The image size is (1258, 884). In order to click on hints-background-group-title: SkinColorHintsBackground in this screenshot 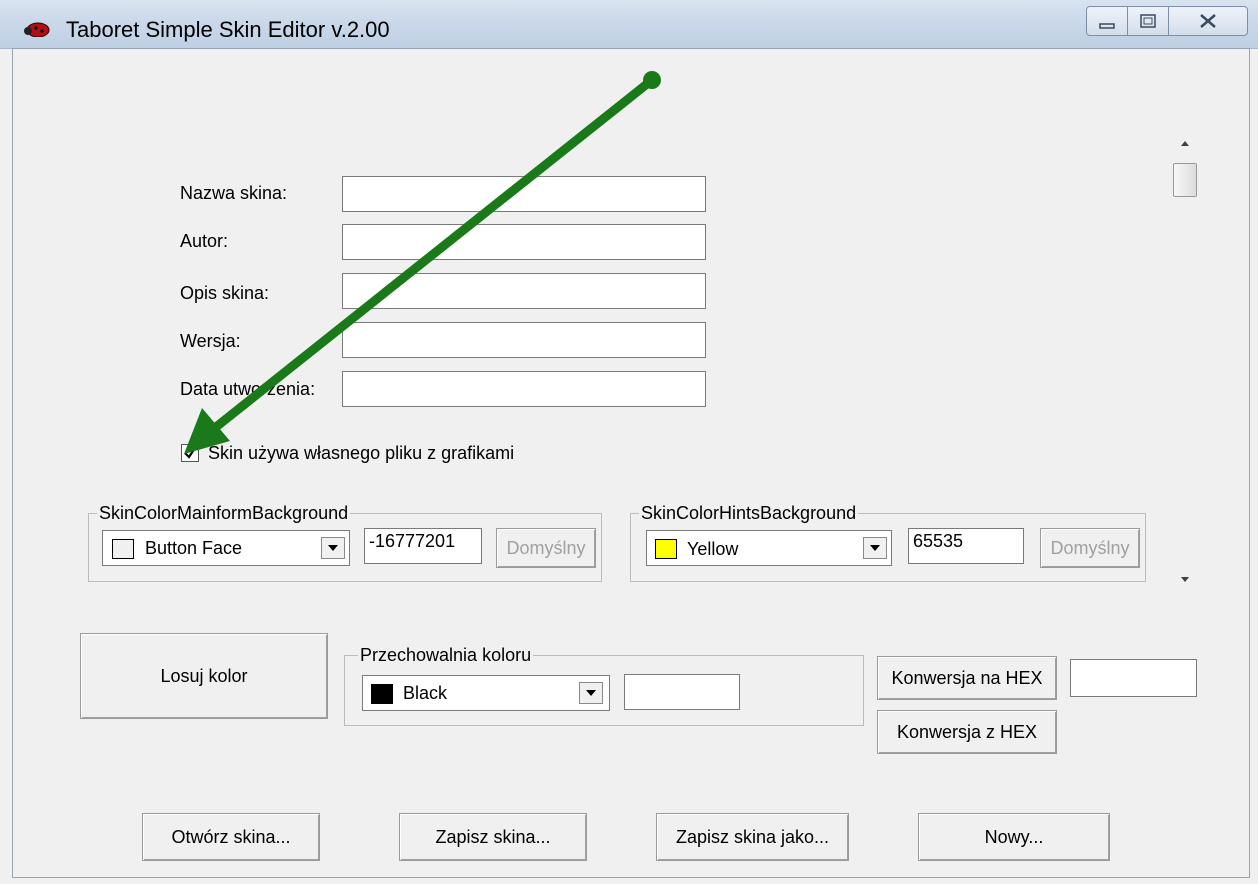, I will do `click(749, 513)`.